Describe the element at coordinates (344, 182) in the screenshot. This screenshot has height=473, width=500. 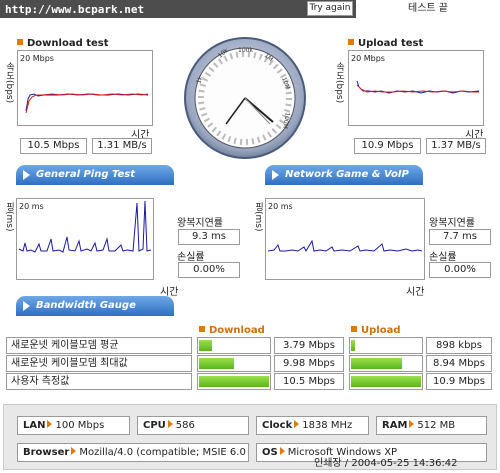
I see `tab-network-game: Network Game & VoIP Test` at that location.